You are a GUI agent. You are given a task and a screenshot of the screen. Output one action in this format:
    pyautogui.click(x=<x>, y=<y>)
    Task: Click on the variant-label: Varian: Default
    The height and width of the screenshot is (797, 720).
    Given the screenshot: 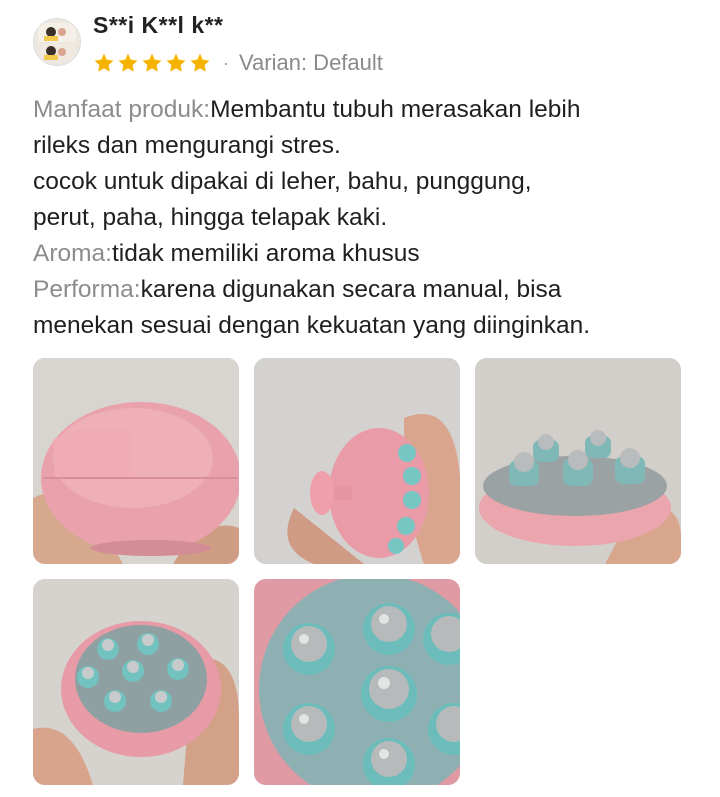 What is the action you would take?
    pyautogui.click(x=311, y=62)
    